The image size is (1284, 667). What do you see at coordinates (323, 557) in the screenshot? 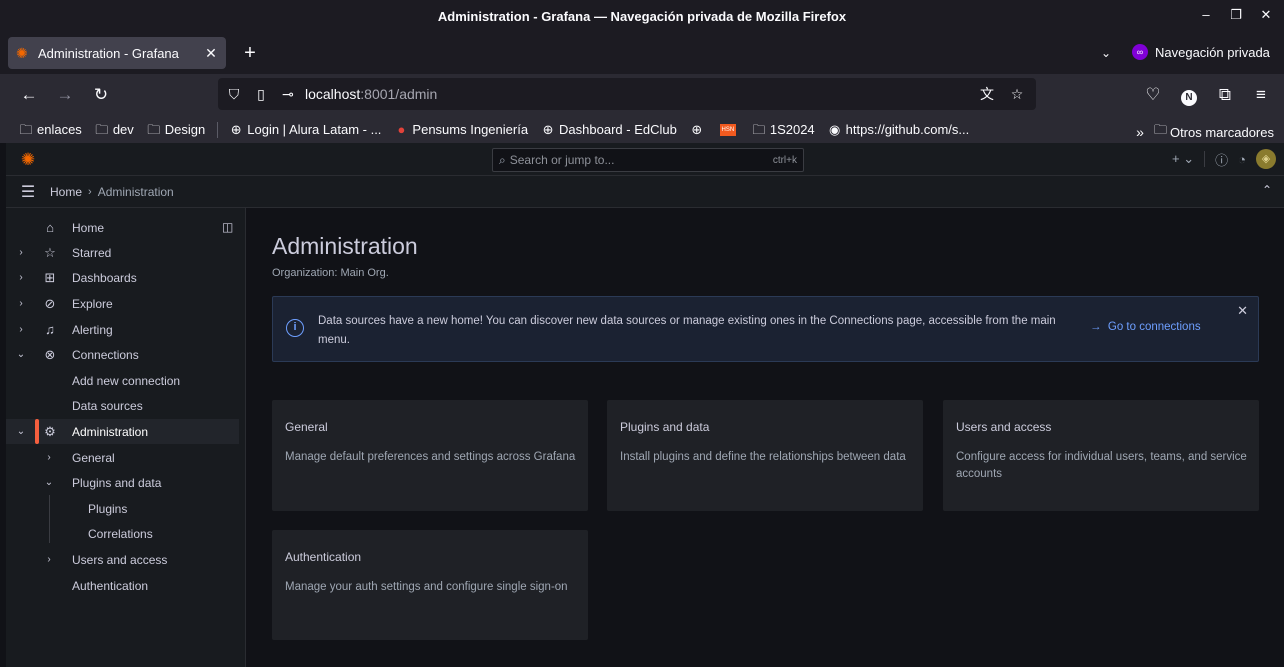
I see `card-title: Authentication` at bounding box center [323, 557].